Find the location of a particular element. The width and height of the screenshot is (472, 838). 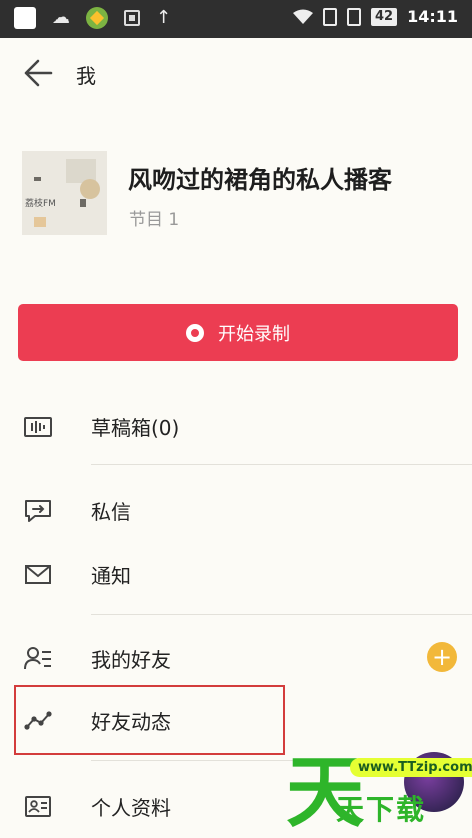

watermark-url: www.TTzip.com is located at coordinates (411, 767).